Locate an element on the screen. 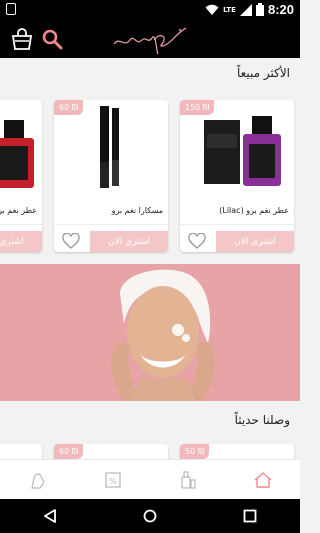 The image size is (320, 533). home-circle-icon is located at coordinates (150, 516).